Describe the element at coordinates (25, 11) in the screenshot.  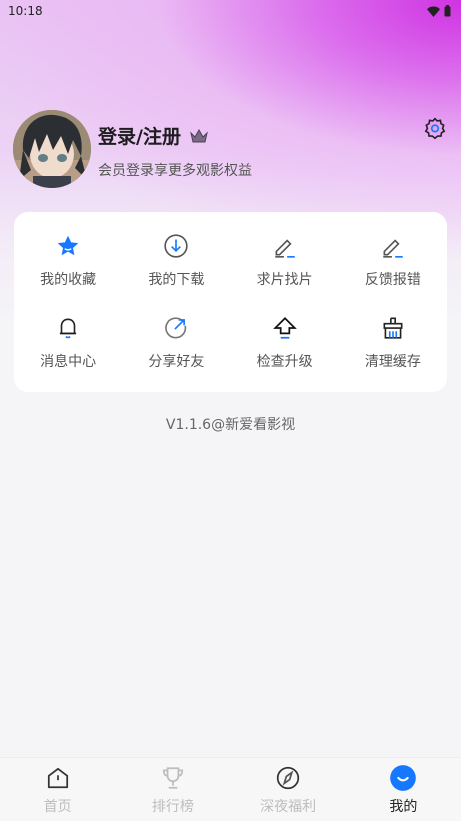
I see `status-time: 10:18` at that location.